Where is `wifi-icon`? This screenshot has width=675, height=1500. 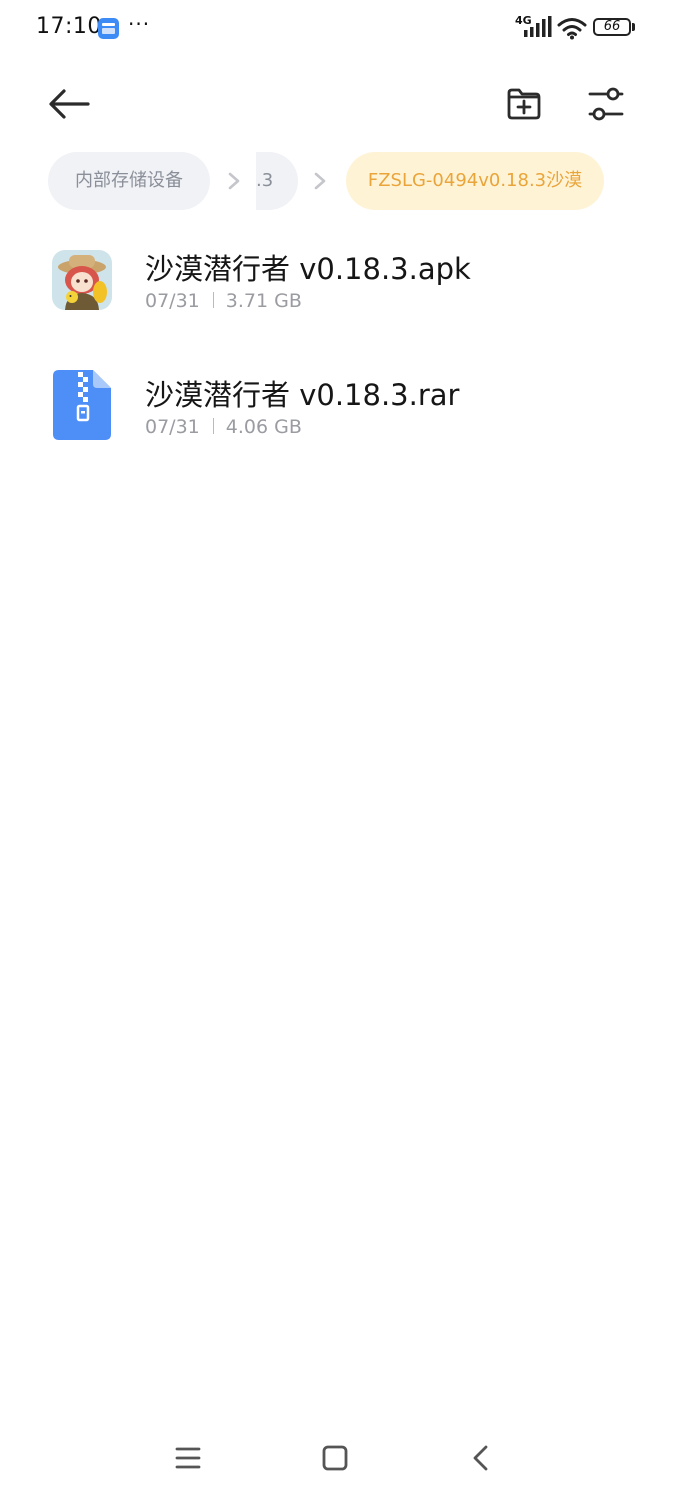 wifi-icon is located at coordinates (572, 29).